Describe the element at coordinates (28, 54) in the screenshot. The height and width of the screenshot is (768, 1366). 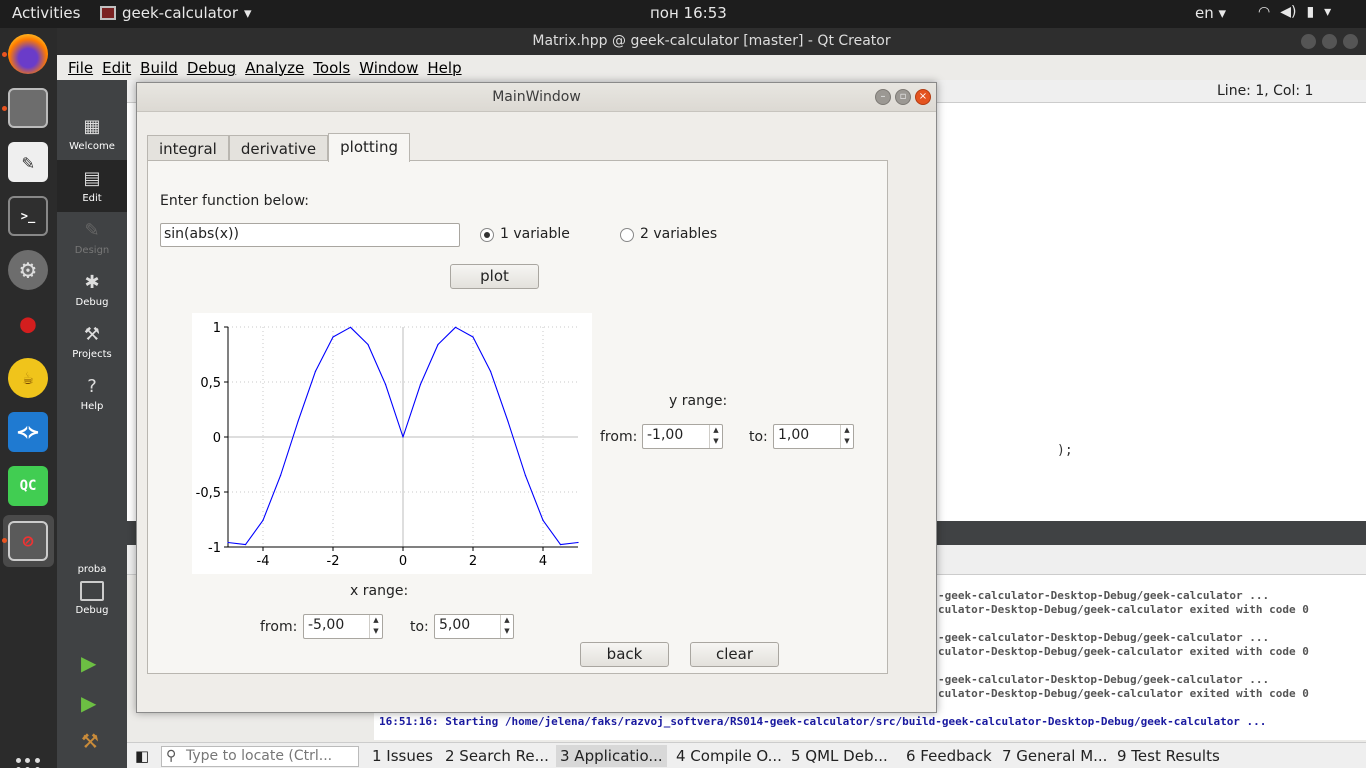
I see `firefox-icon` at that location.